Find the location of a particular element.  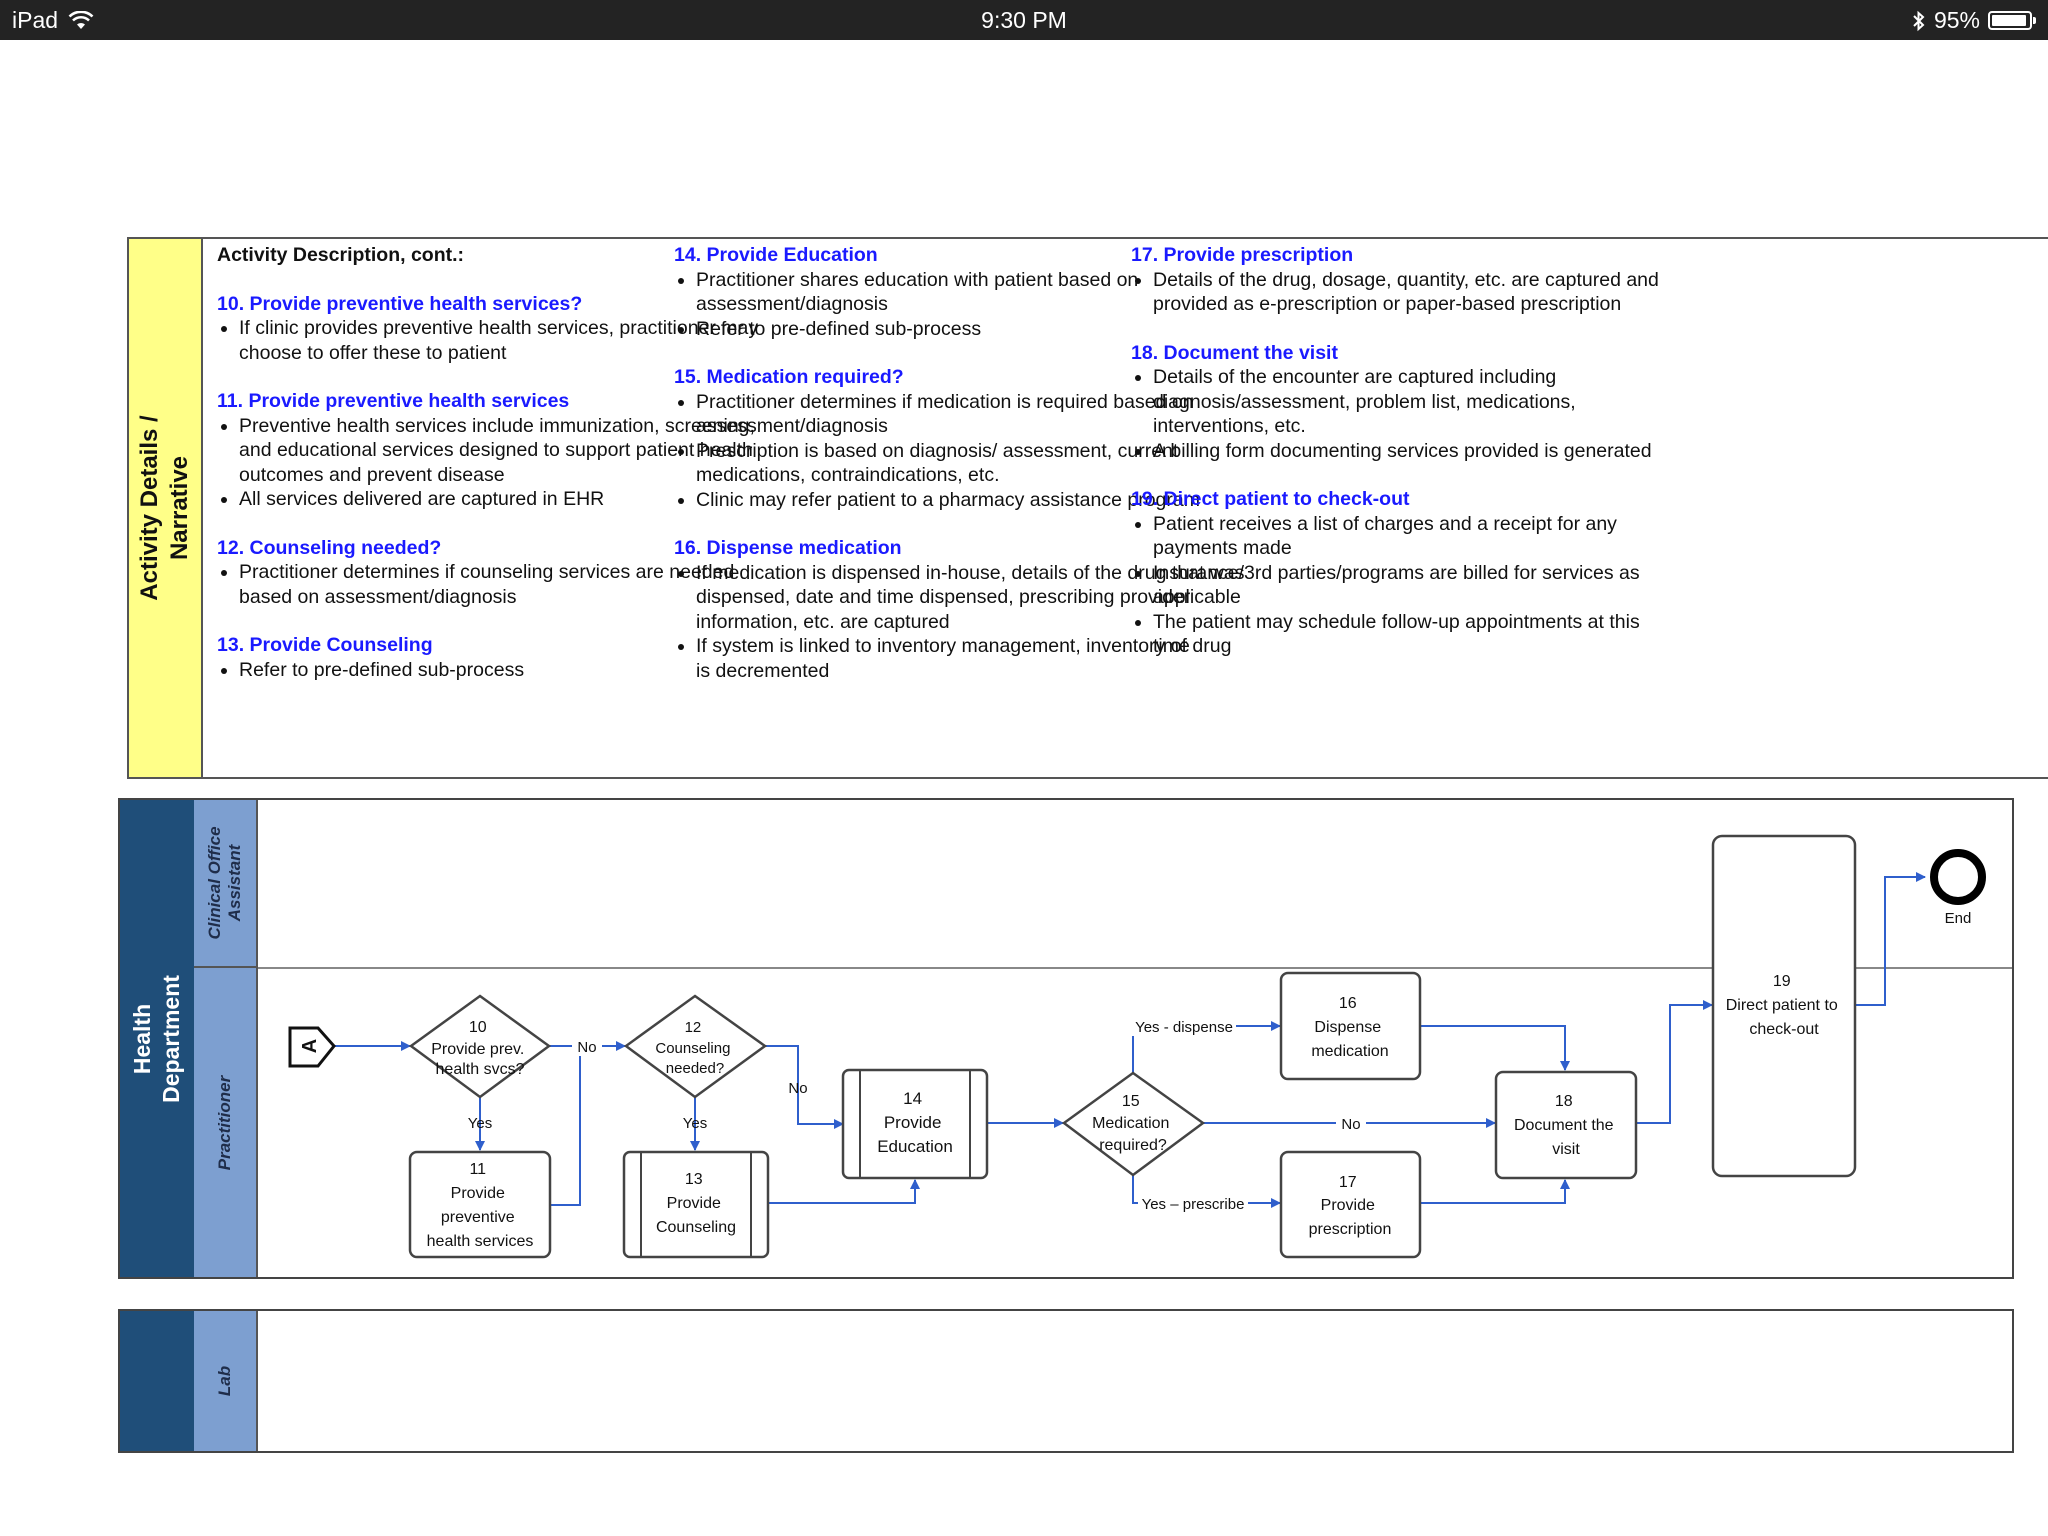

task-19: 19 Direct patient to check-out is located at coordinates (1784, 1006).